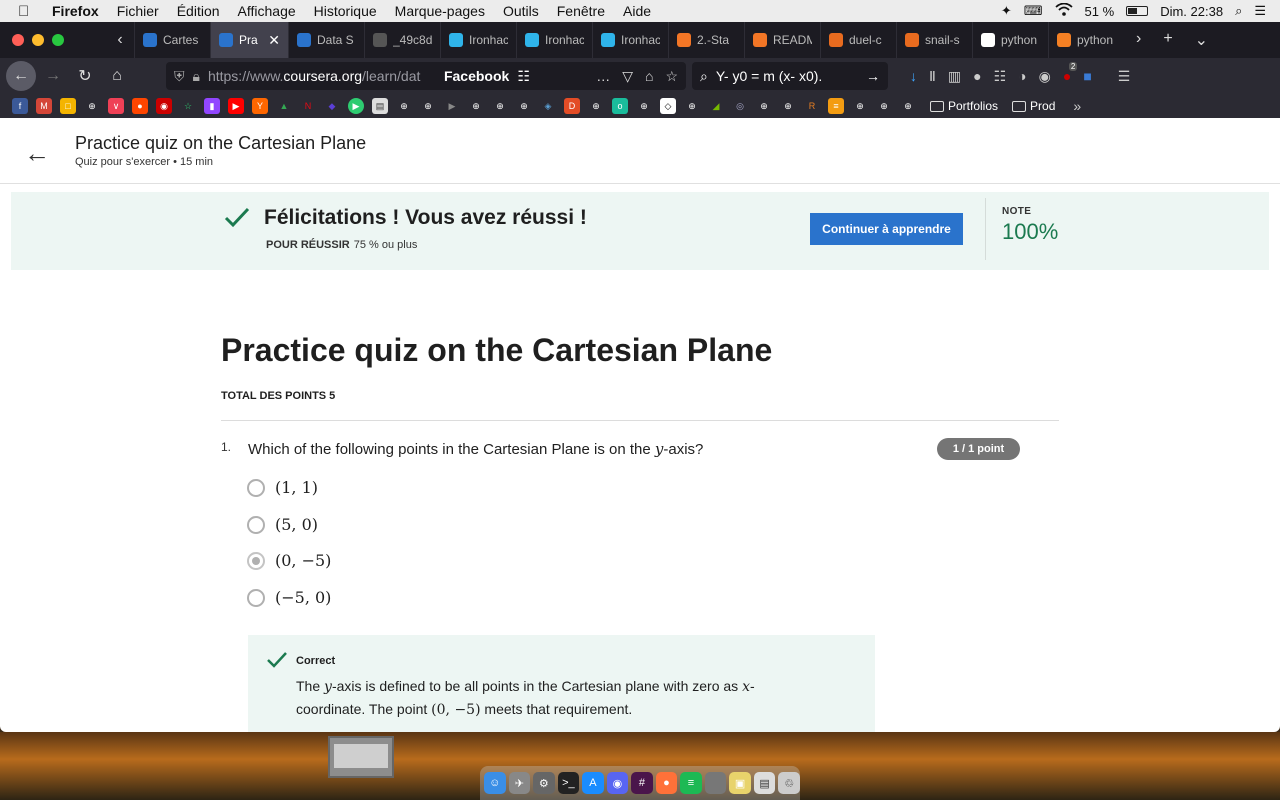 The height and width of the screenshot is (800, 1280). I want to click on bookmark-triangle-icon: ▶, so click(452, 106).